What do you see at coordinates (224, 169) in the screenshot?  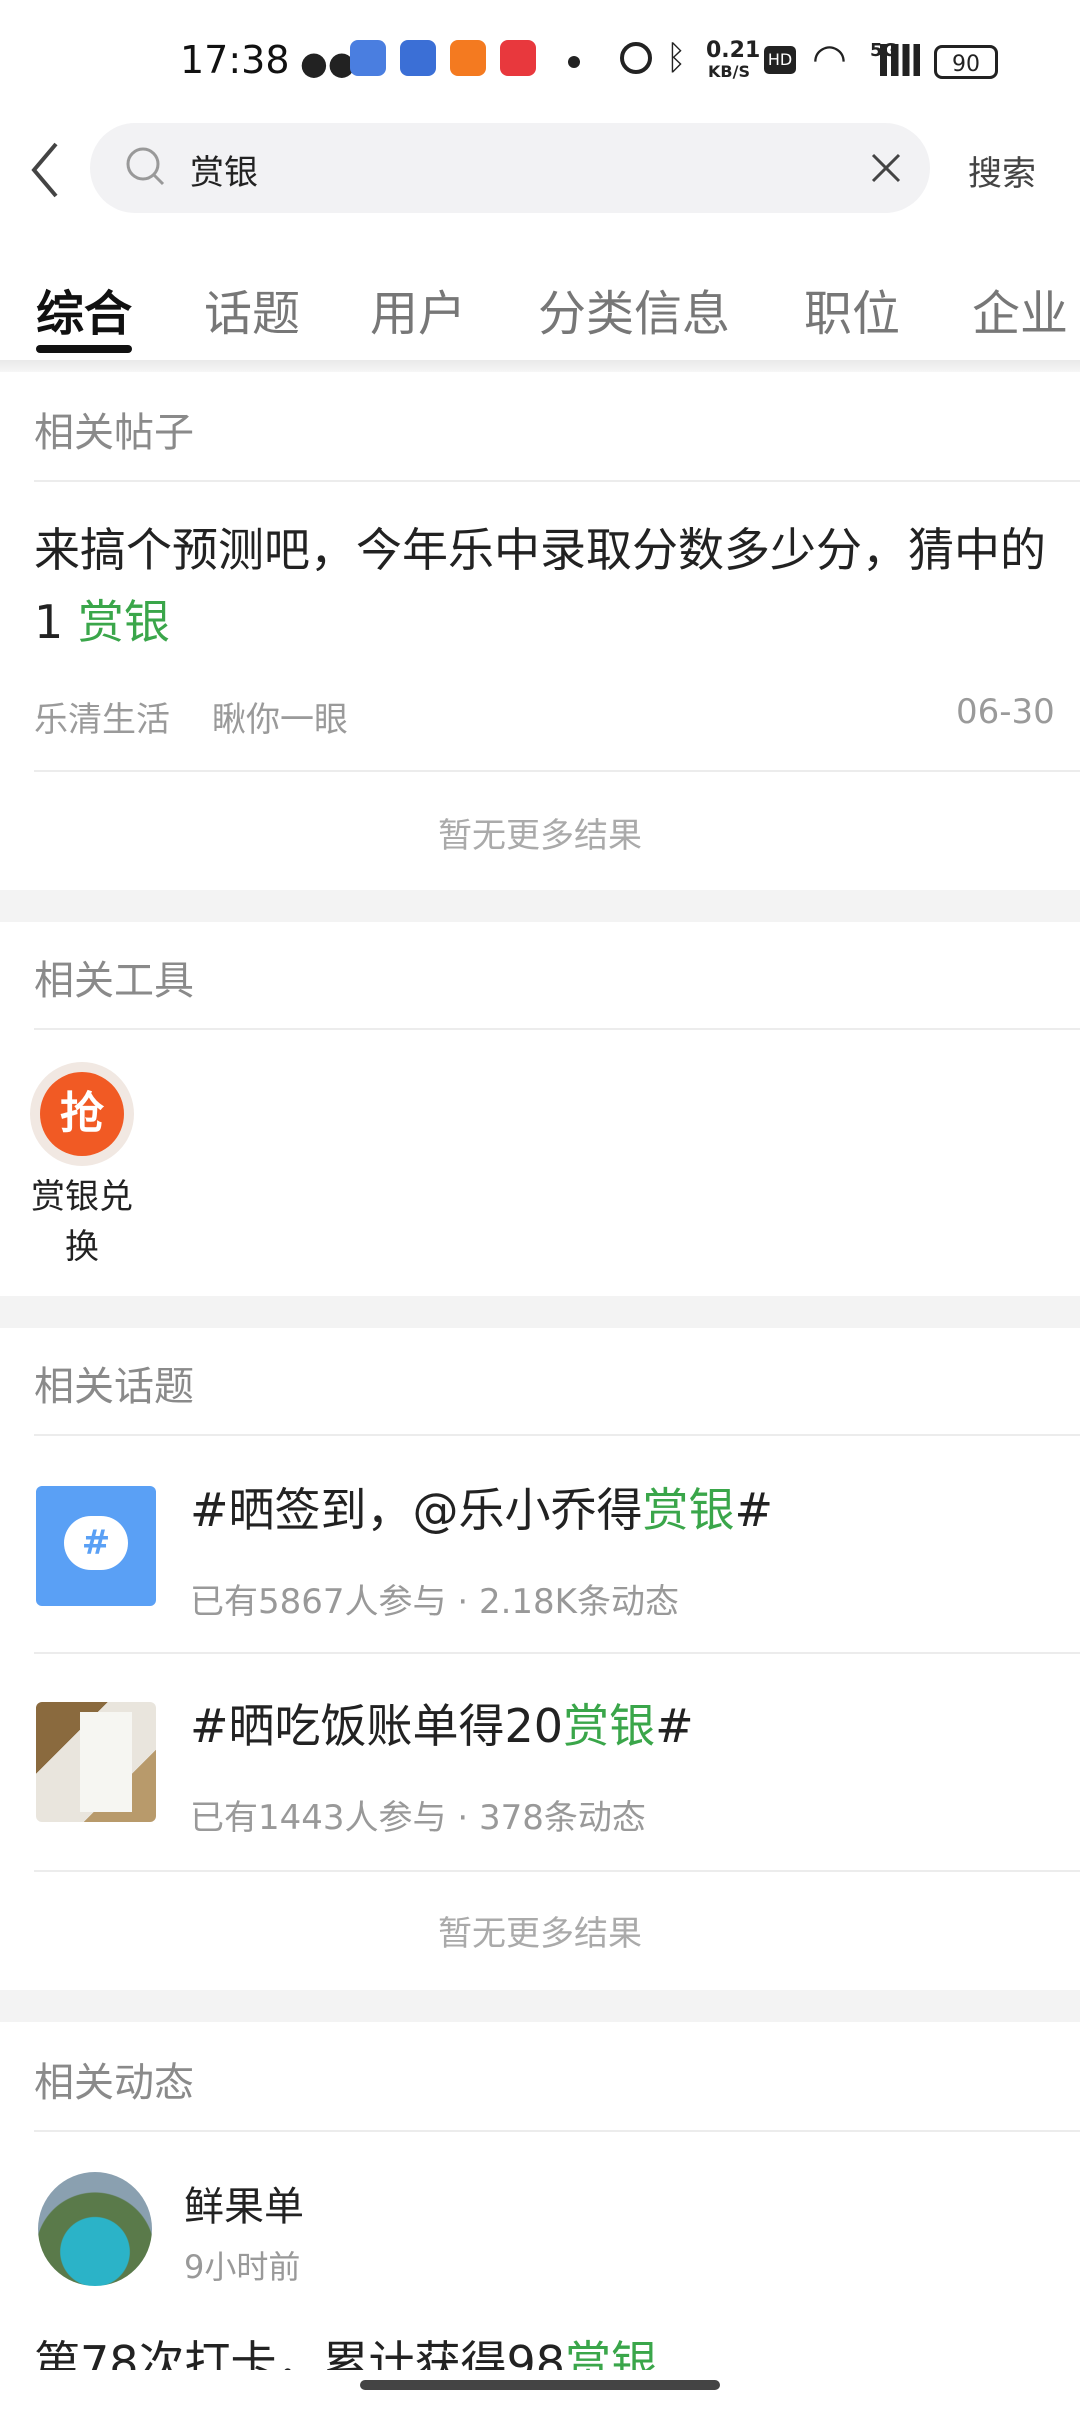 I see `search-input: 赏银` at bounding box center [224, 169].